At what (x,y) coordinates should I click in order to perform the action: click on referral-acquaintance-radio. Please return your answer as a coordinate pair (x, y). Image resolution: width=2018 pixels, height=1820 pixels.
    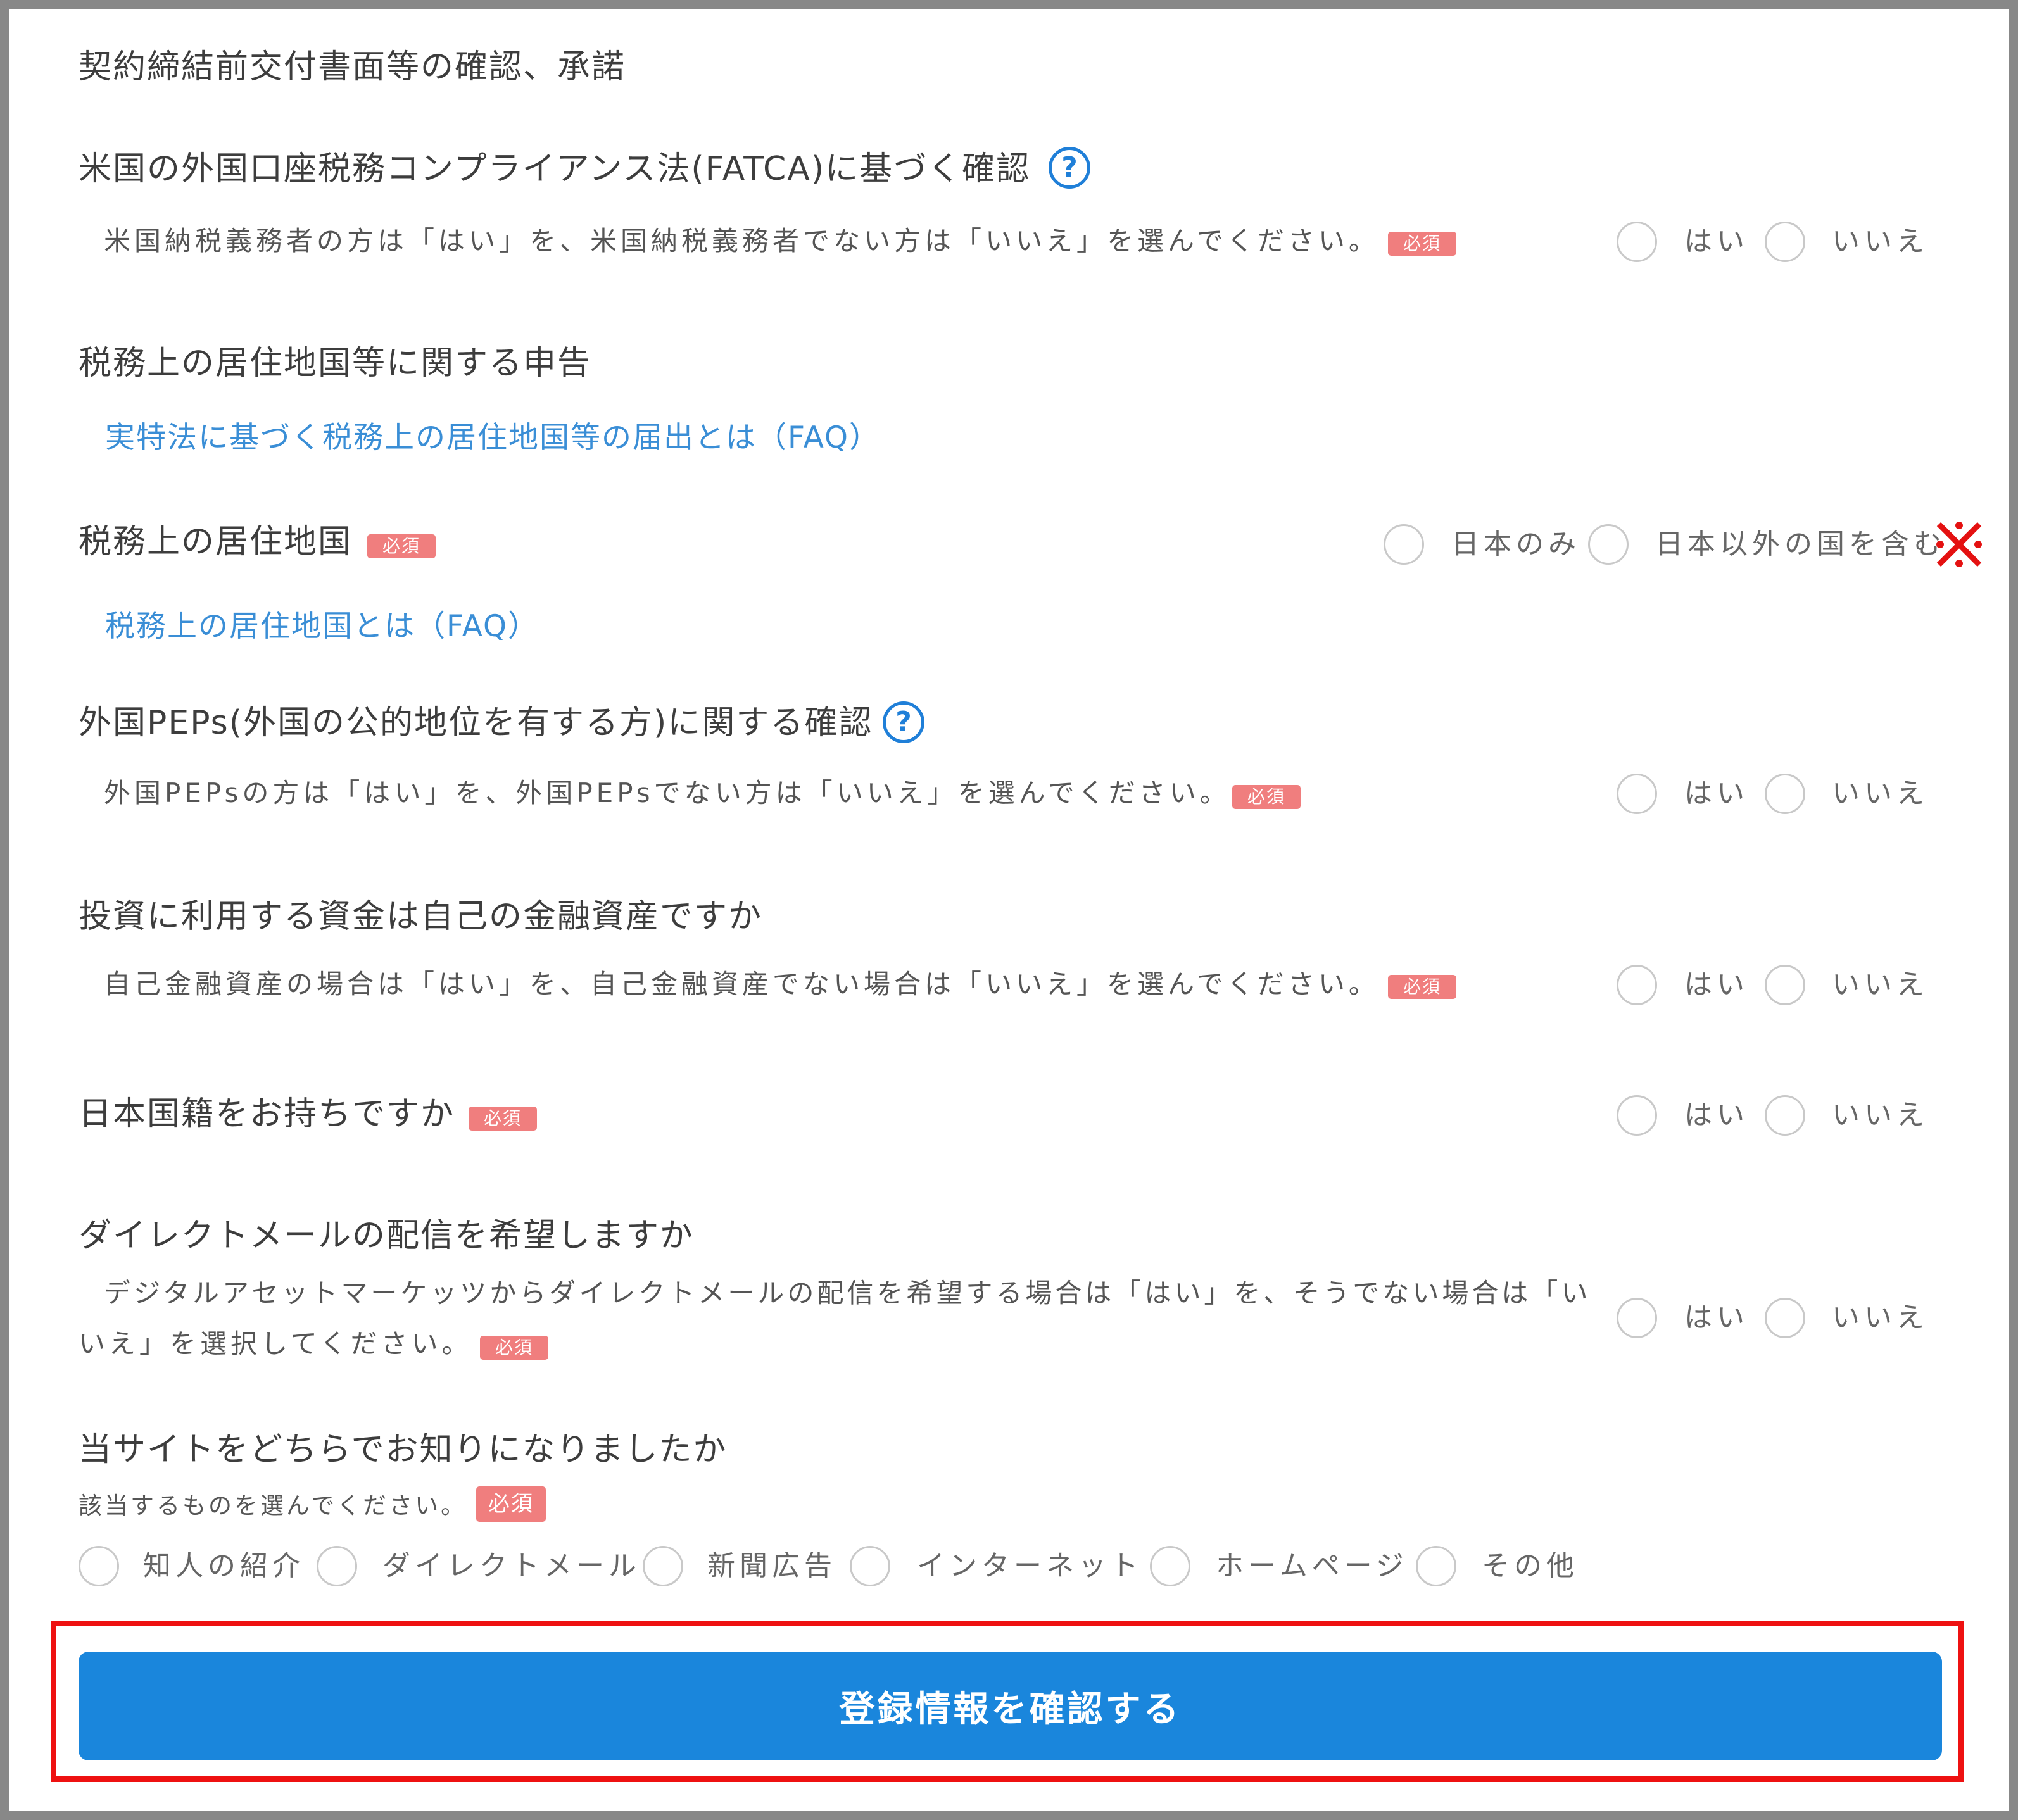
    Looking at the image, I should click on (99, 1566).